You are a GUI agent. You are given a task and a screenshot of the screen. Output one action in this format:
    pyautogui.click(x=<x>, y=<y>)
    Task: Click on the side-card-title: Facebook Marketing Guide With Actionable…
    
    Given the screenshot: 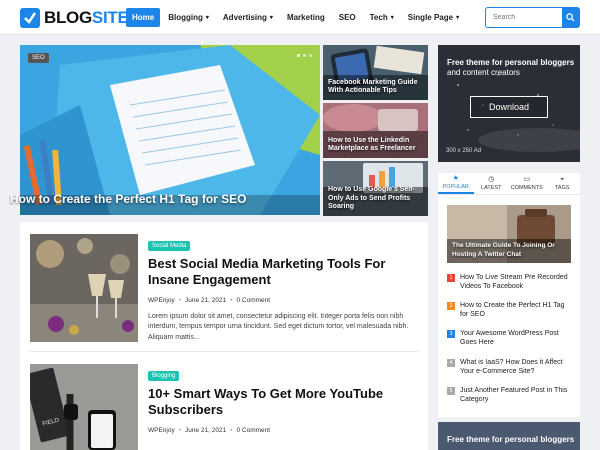 What is the action you would take?
    pyautogui.click(x=373, y=86)
    